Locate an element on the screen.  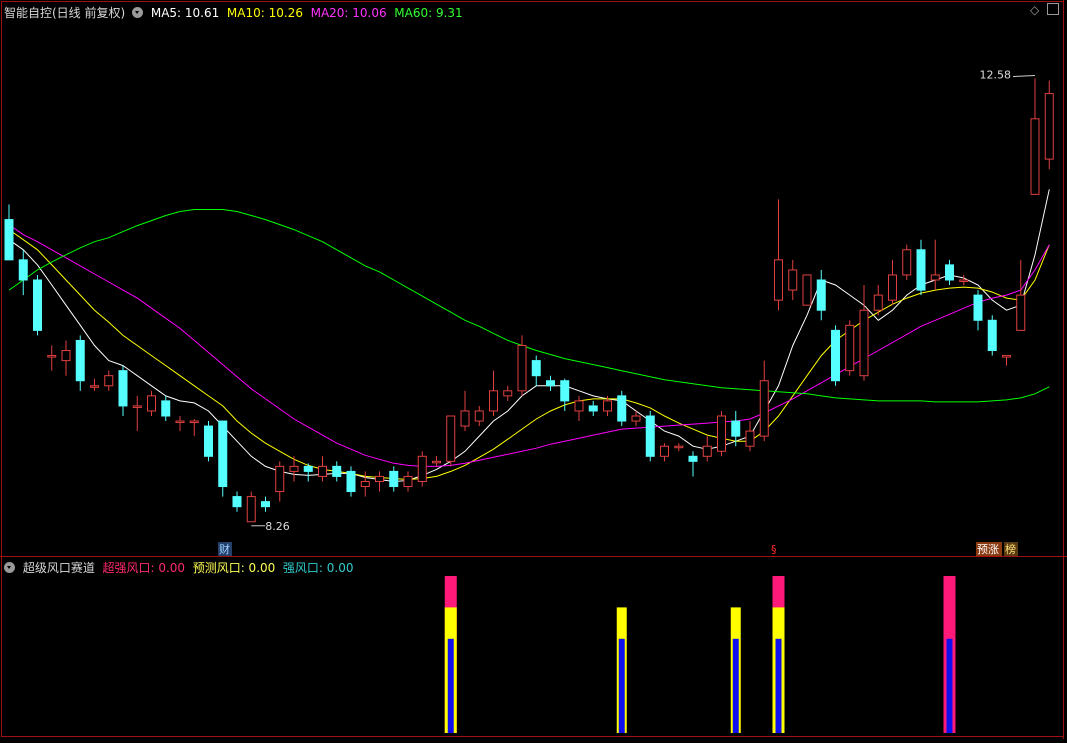
marker-section: § is located at coordinates (774, 549).